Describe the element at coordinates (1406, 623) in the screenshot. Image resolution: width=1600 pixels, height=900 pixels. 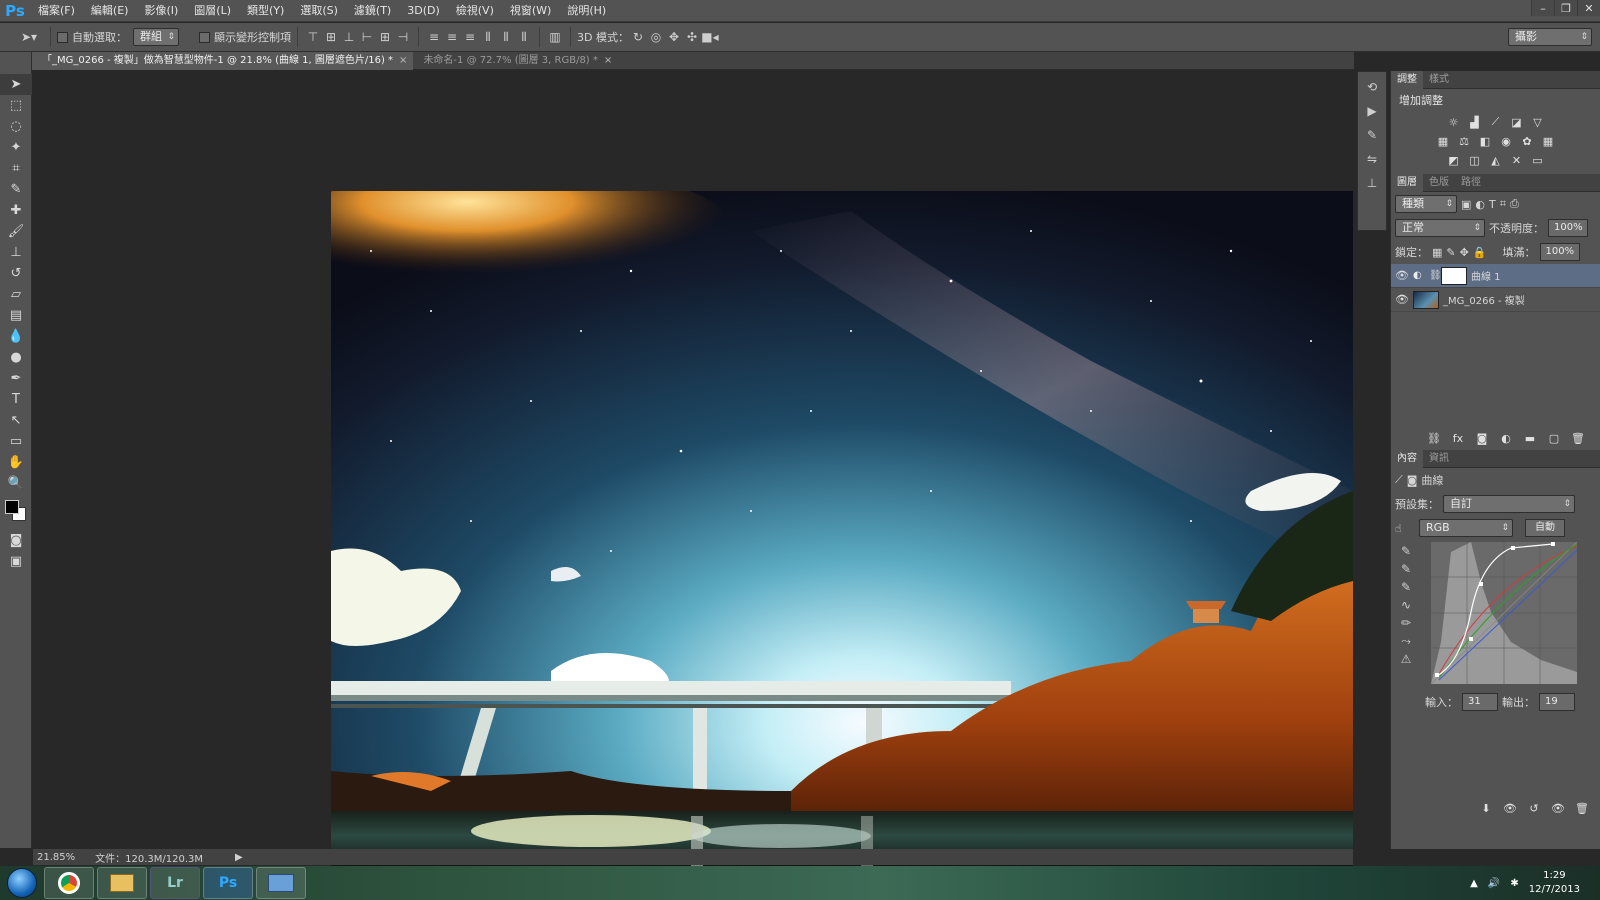
I see `curve-pencil-icon: ✏` at that location.